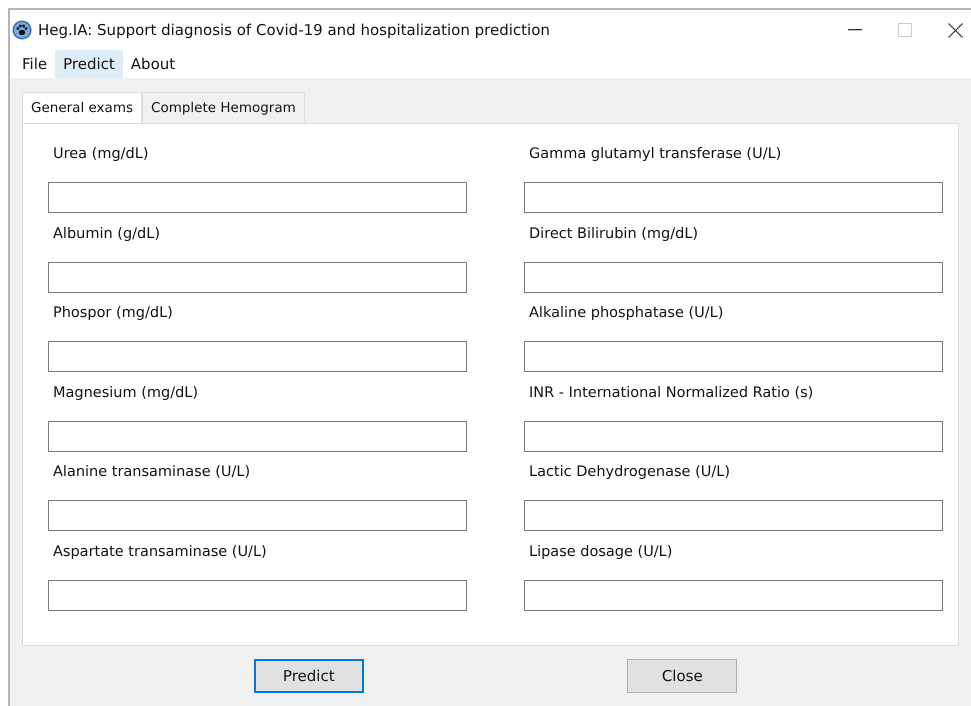 The image size is (971, 706). What do you see at coordinates (22, 30) in the screenshot?
I see `paw-icon` at bounding box center [22, 30].